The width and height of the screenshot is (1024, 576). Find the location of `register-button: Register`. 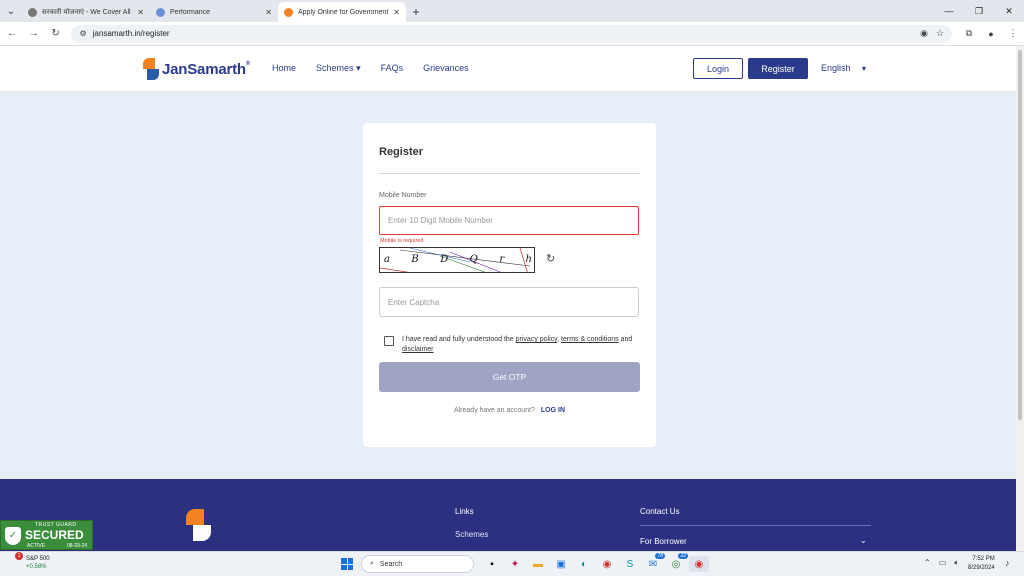

register-button: Register is located at coordinates (778, 68).